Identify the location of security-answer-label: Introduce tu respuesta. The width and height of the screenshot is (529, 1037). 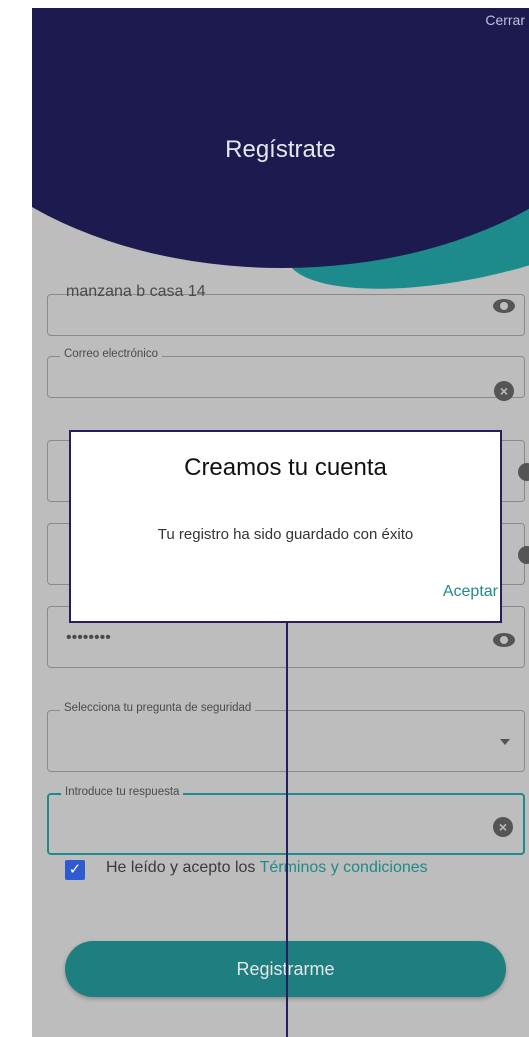
(122, 792).